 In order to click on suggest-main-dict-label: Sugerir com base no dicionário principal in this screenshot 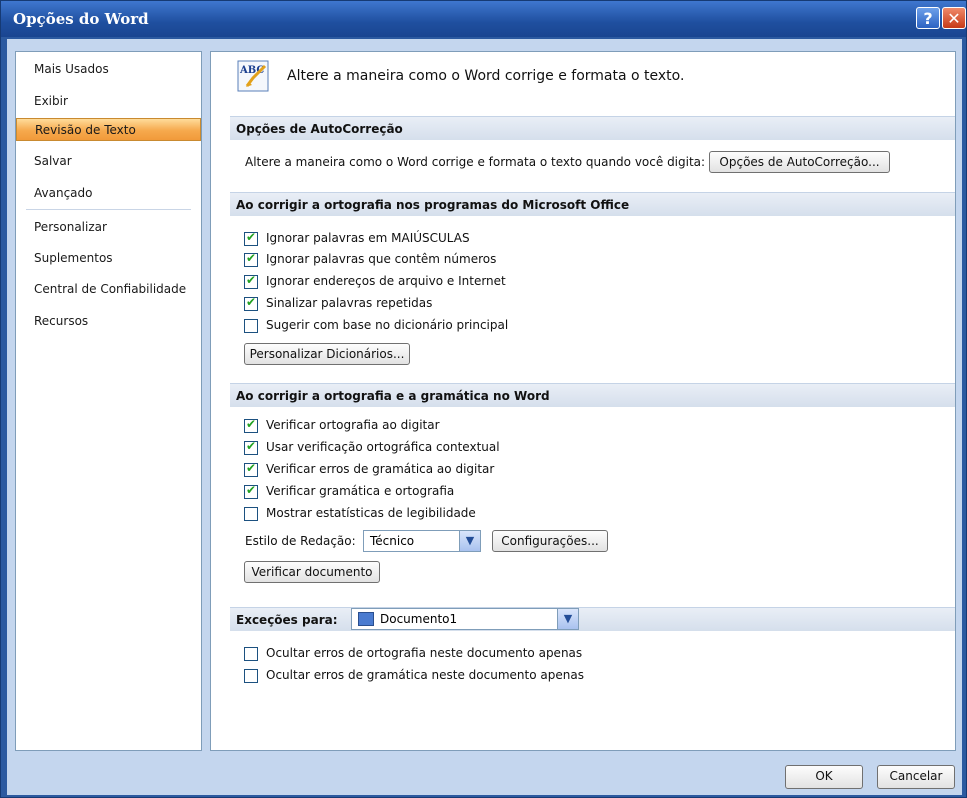, I will do `click(387, 325)`.